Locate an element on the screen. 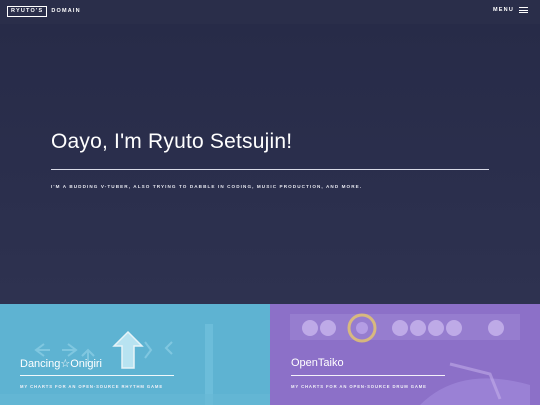 The image size is (540, 405). project-title: Dancing☆Onigiri is located at coordinates (61, 364).